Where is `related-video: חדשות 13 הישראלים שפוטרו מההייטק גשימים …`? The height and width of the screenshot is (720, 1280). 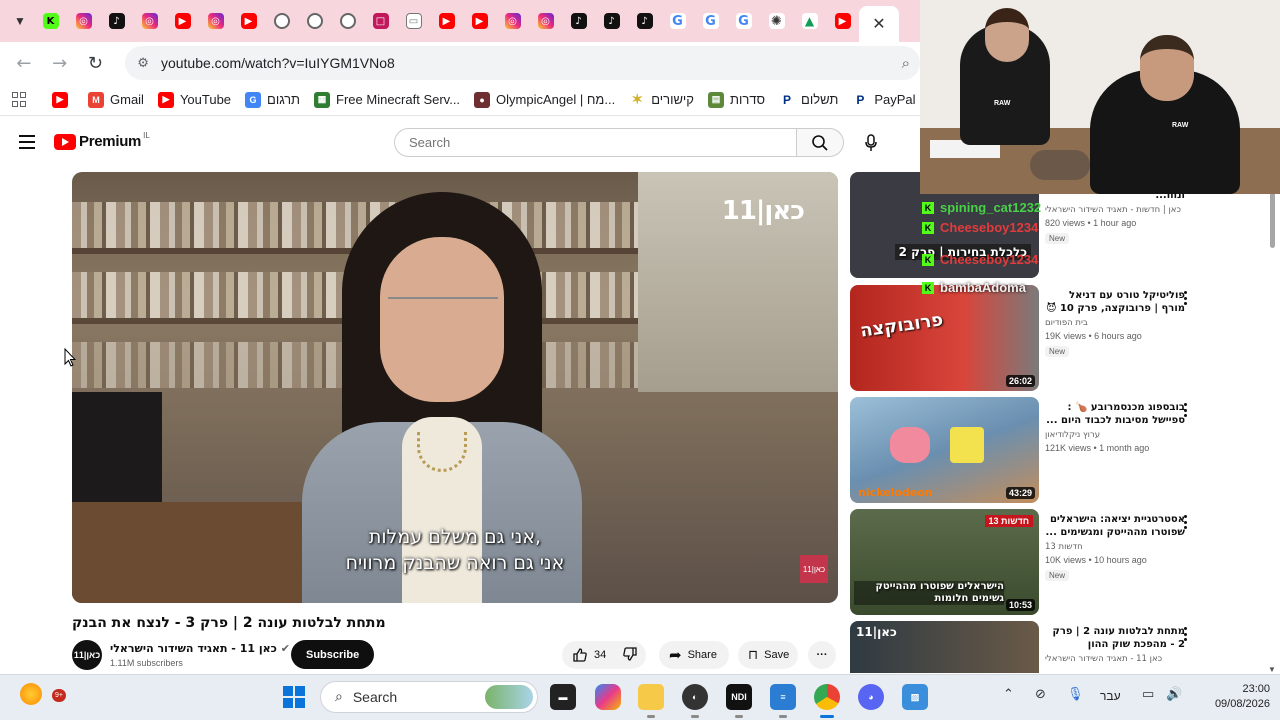
related-video: חדשות 13 הישראלים שפוטרו מההייטק גשימים … is located at coordinates (1060, 562).